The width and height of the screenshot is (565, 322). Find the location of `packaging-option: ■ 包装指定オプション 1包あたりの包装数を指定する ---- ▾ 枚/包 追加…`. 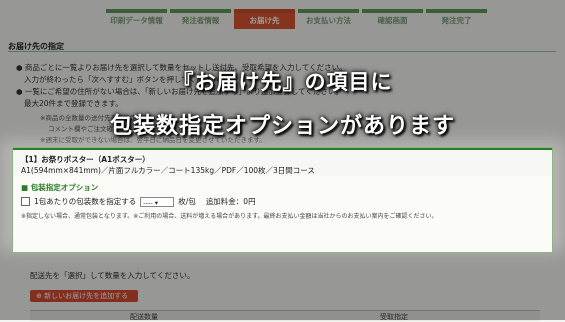

packaging-option: ■ 包装指定オプション 1包あたりの包装数を指定する ---- ▾ 枚/包 追加… is located at coordinates (283, 205).